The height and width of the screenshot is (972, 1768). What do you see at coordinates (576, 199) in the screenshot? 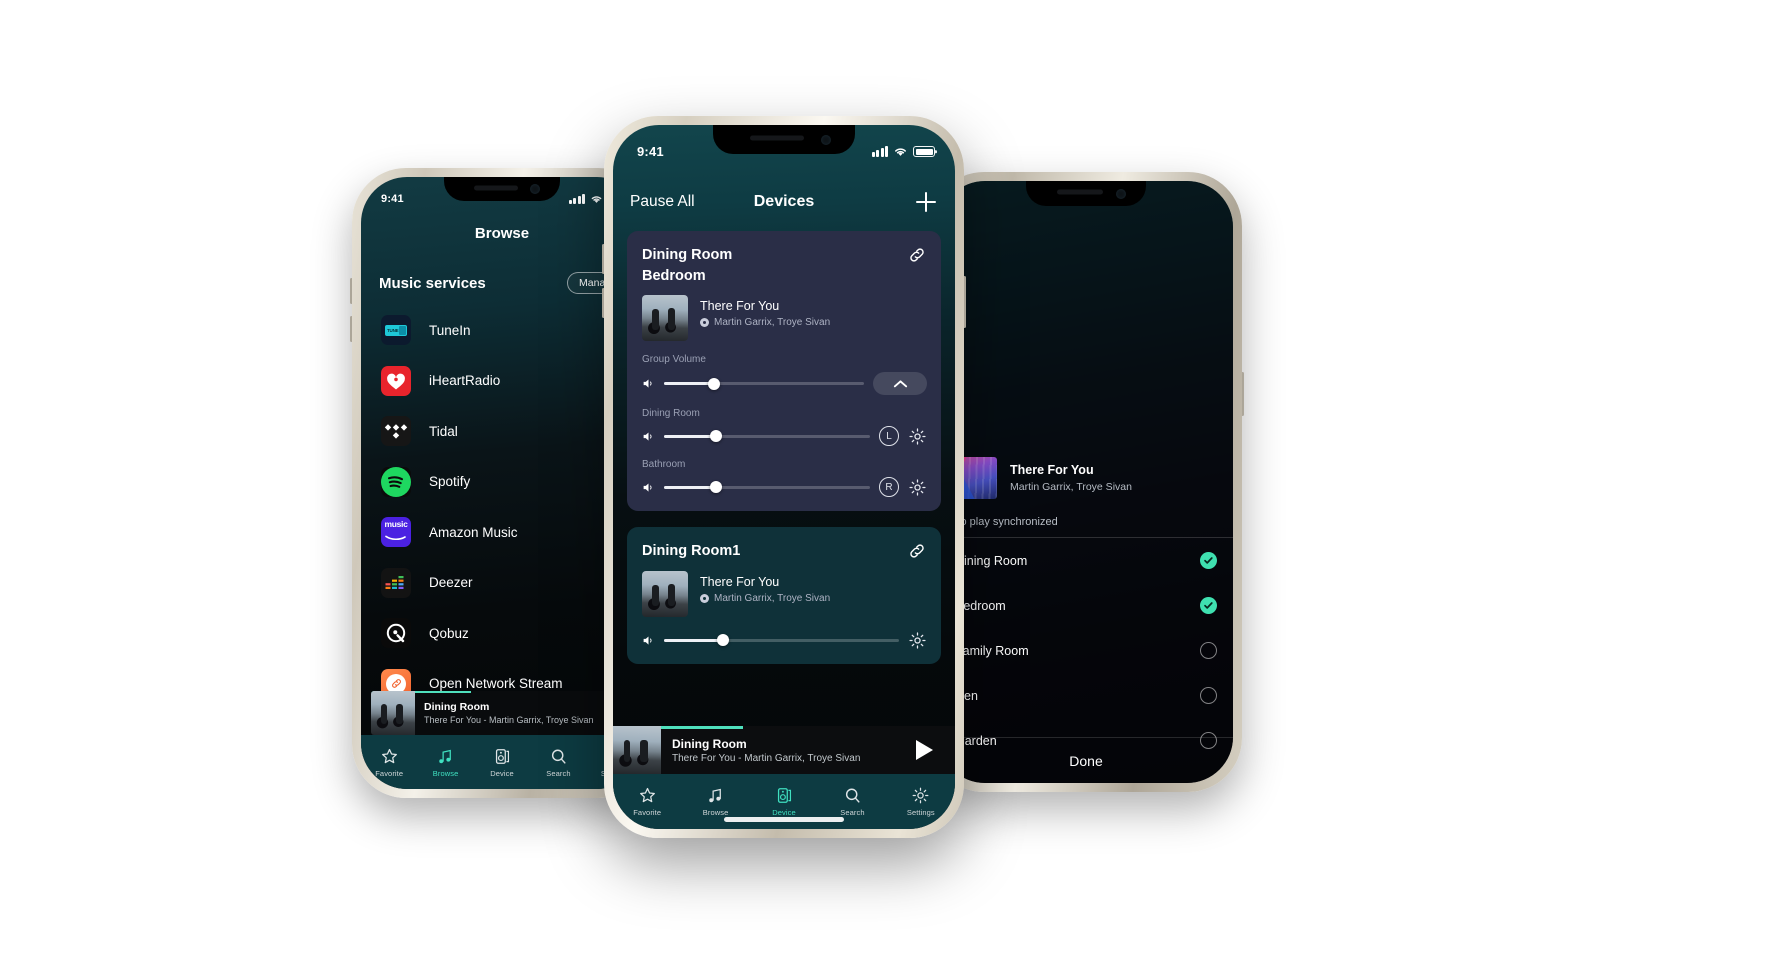
I see `cellular-signal-icon` at bounding box center [576, 199].